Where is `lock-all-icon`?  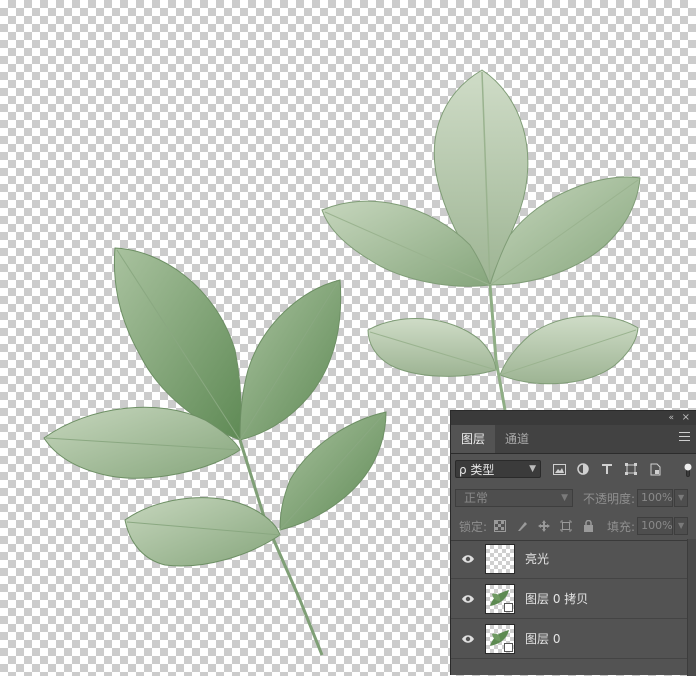
lock-all-icon is located at coordinates (588, 526).